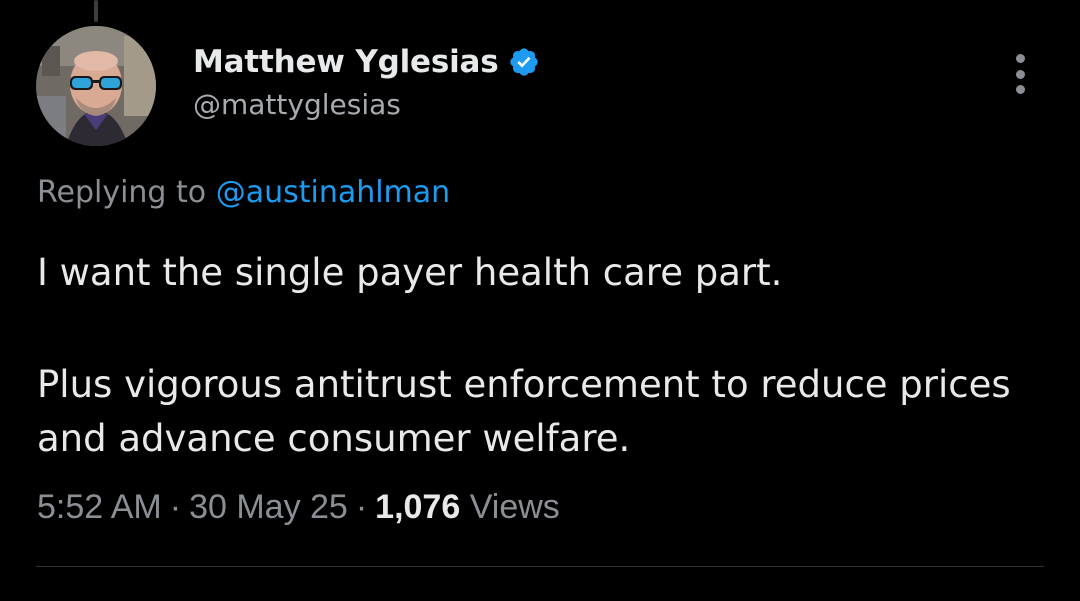 The height and width of the screenshot is (601, 1080). I want to click on author-handle: @mattyglesias, so click(366, 104).